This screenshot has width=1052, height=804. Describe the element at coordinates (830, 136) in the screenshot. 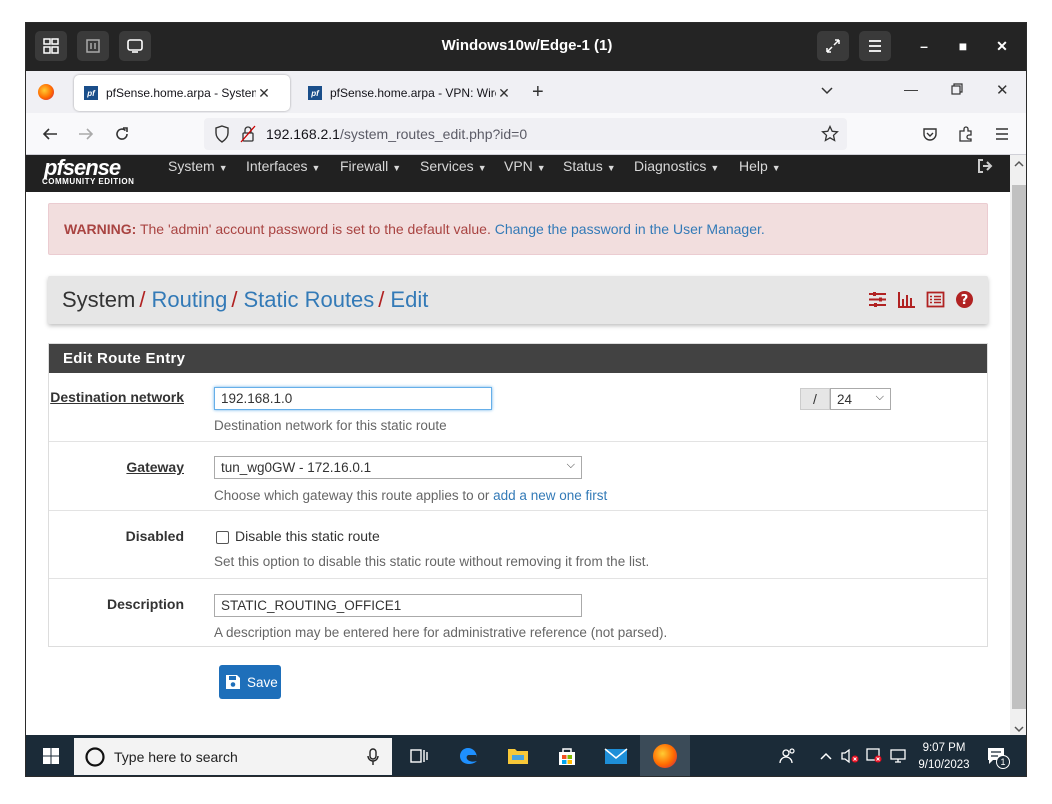

I see `bookmark-star-icon` at that location.